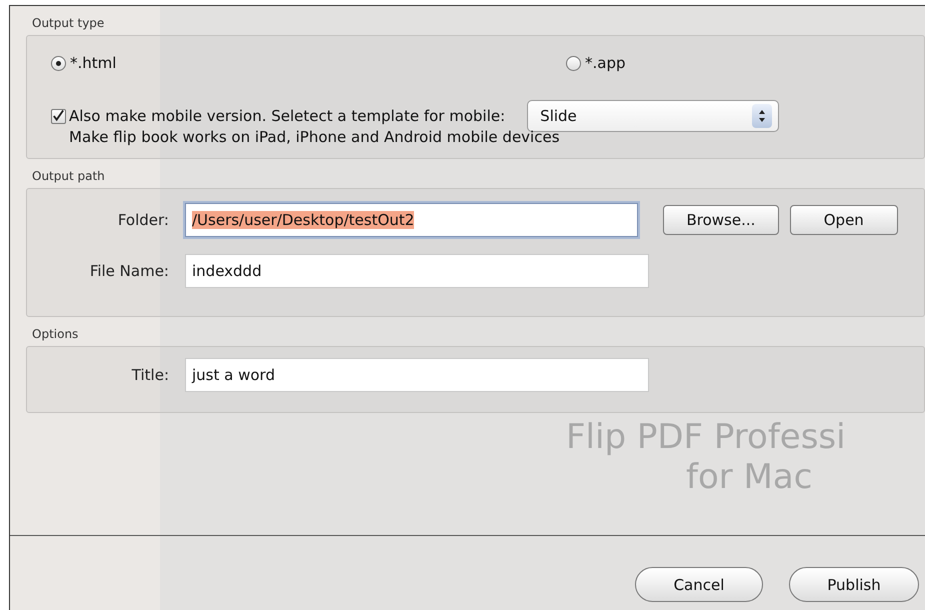 The width and height of the screenshot is (925, 610). I want to click on folder-field: /Users/user/Desktop/testOut2, so click(411, 220).